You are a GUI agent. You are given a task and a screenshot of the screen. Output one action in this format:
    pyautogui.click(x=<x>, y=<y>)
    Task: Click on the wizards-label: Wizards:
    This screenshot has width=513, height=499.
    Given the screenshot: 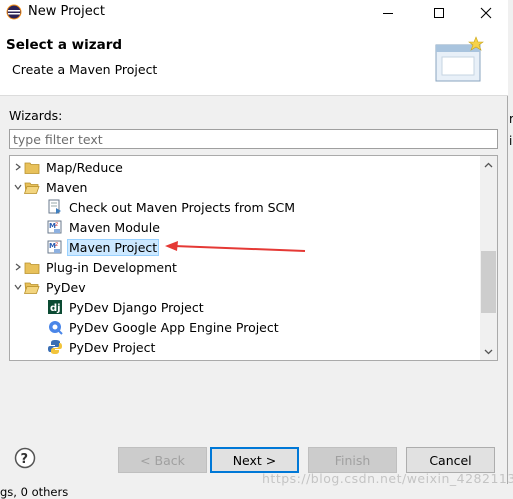 What is the action you would take?
    pyautogui.click(x=36, y=115)
    